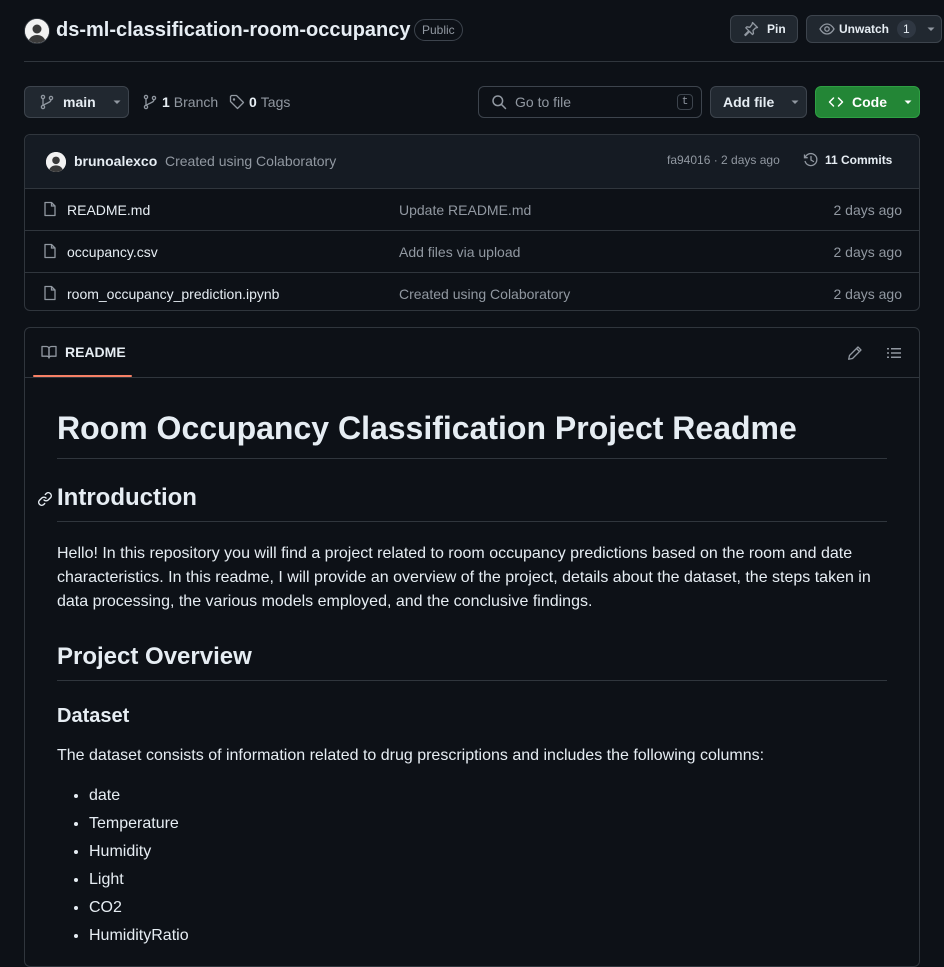  I want to click on list-item: CO2, so click(488, 908).